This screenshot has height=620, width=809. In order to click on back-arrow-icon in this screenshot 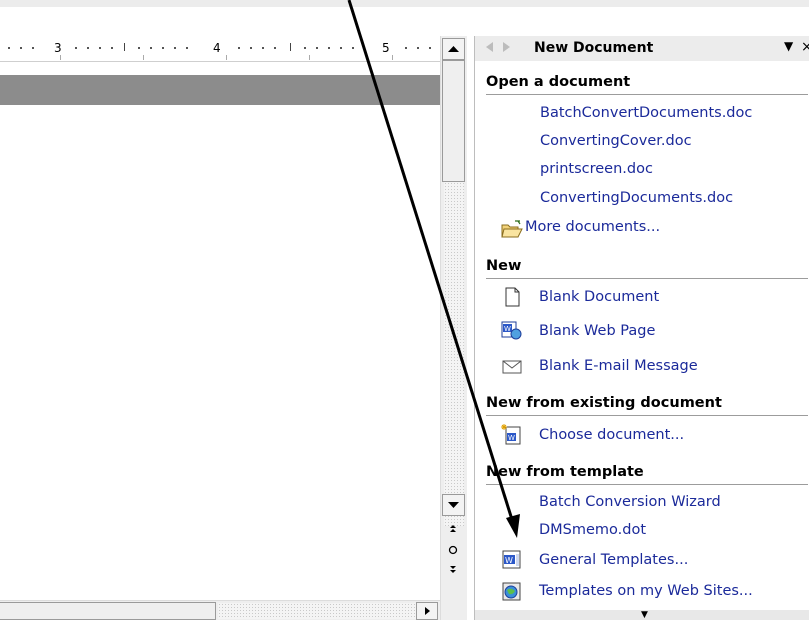, I will do `click(489, 48)`.